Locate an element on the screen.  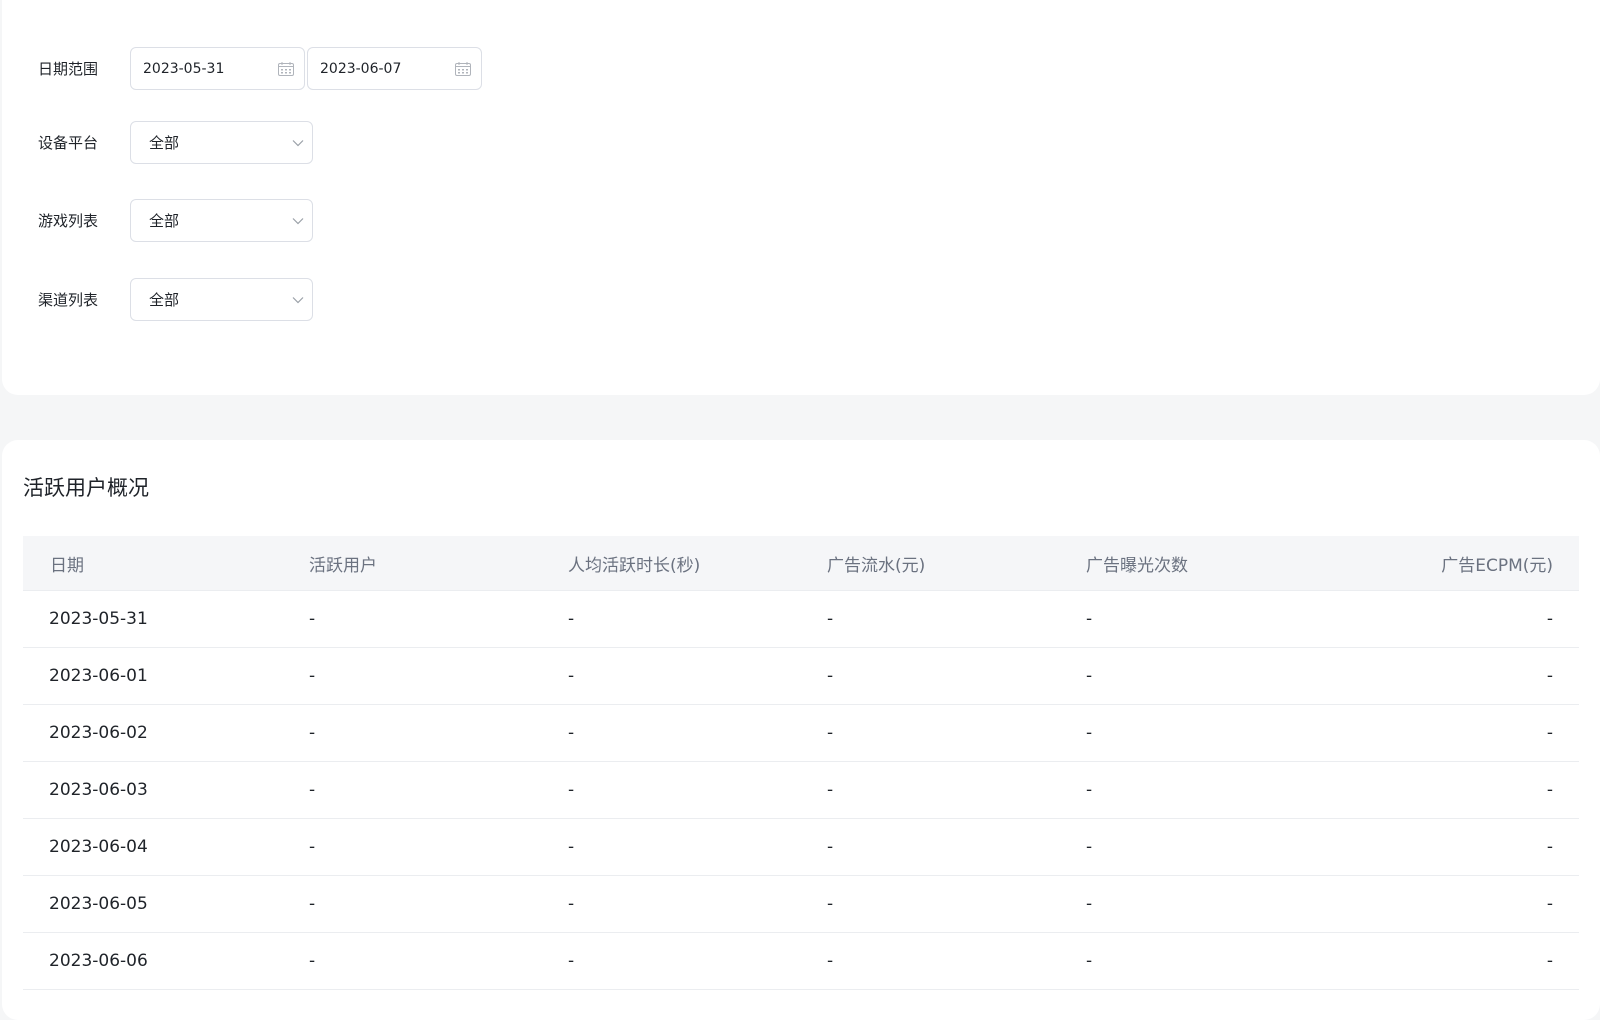
games-select: 全部 is located at coordinates (221, 220).